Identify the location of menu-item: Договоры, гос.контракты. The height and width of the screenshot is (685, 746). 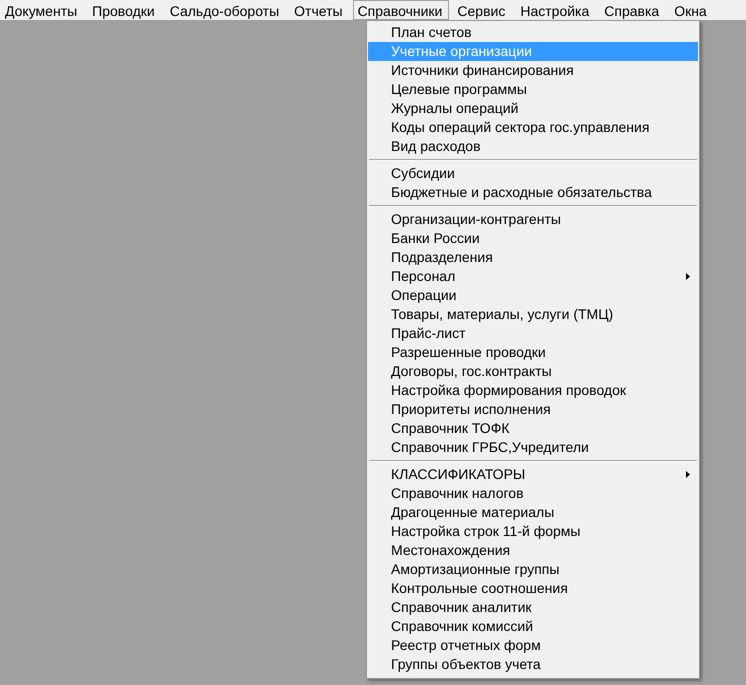
(533, 371).